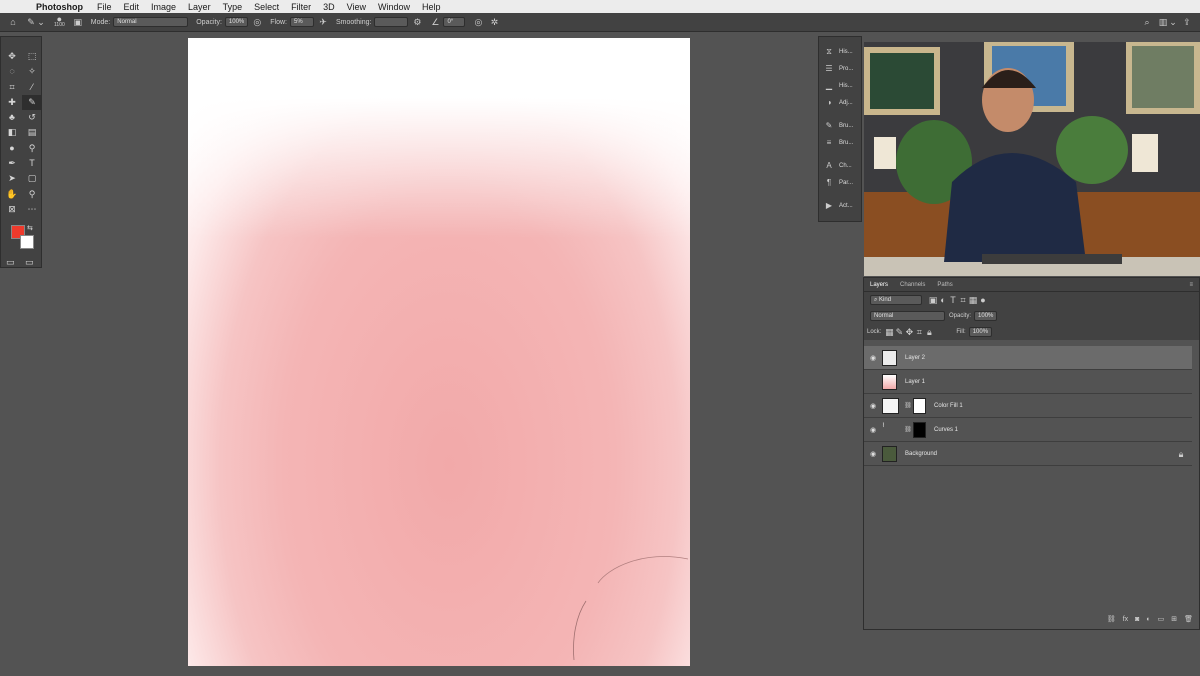 Image resolution: width=1200 pixels, height=676 pixels. I want to click on menu-edit: Edit, so click(132, 7).